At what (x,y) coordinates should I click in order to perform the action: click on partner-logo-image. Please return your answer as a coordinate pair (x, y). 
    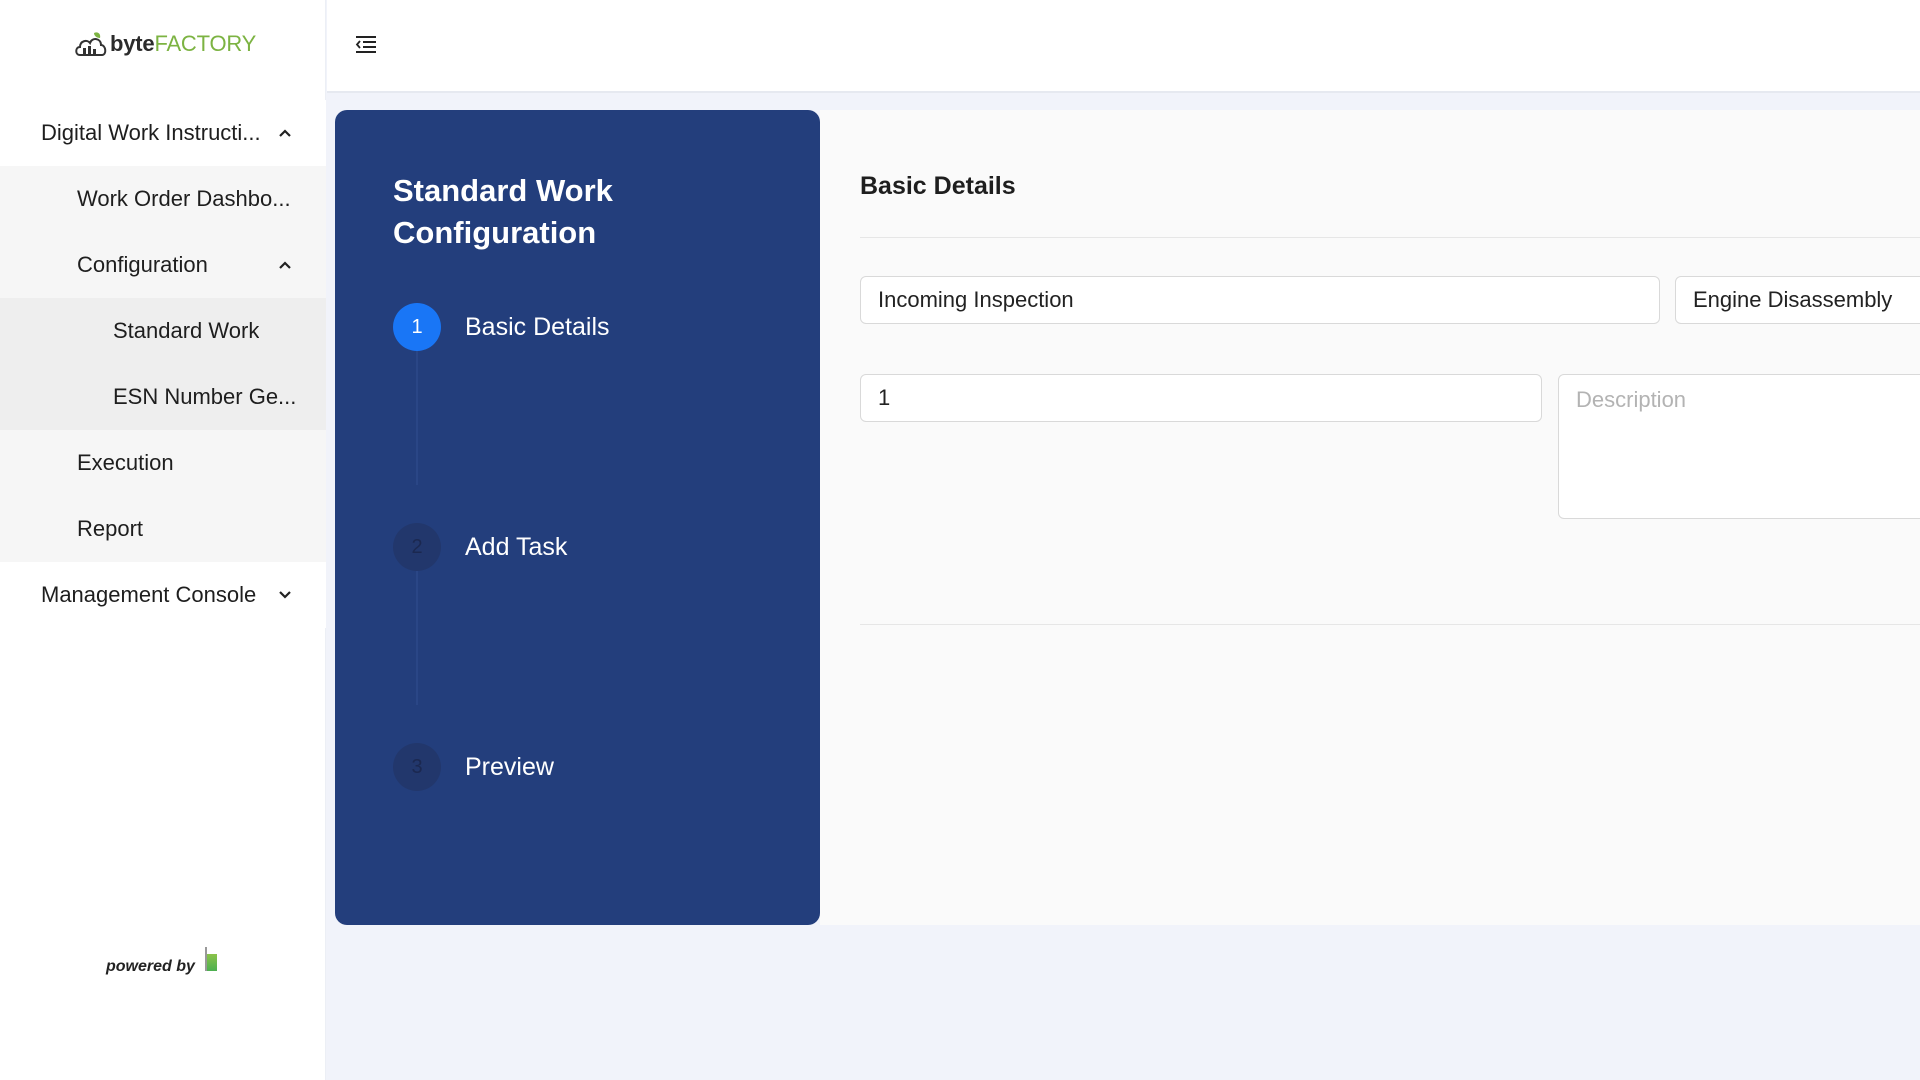
    Looking at the image, I should click on (210, 959).